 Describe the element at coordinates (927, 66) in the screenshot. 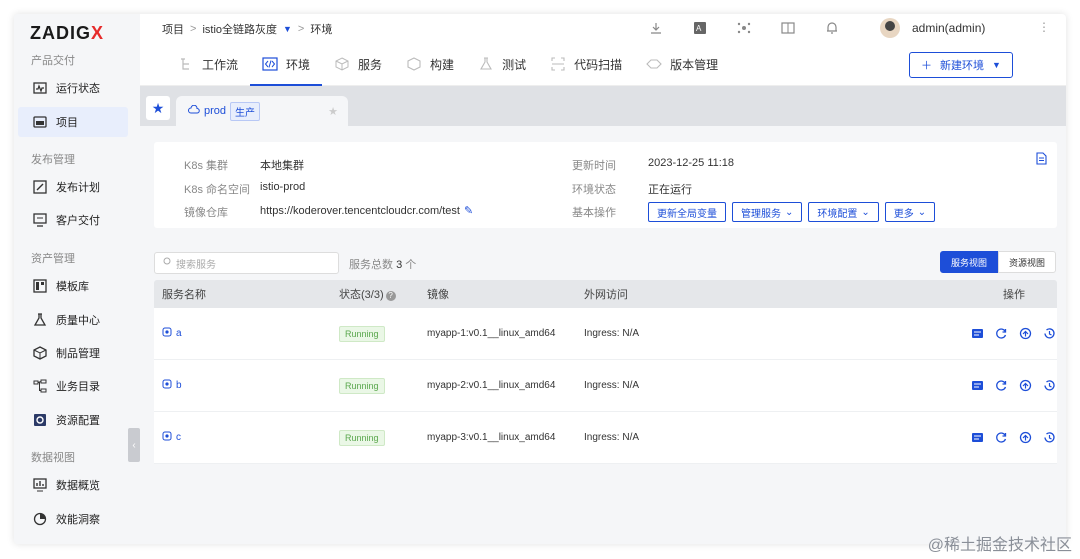

I see `plus-icon: ＋` at that location.